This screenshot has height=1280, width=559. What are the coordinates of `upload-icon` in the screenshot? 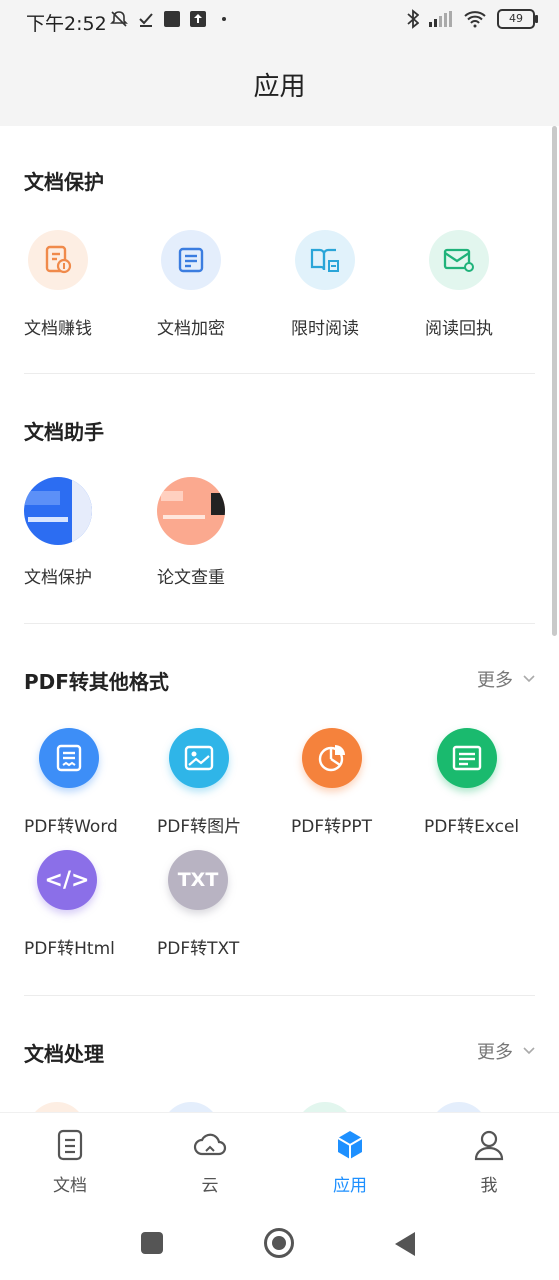 It's located at (198, 19).